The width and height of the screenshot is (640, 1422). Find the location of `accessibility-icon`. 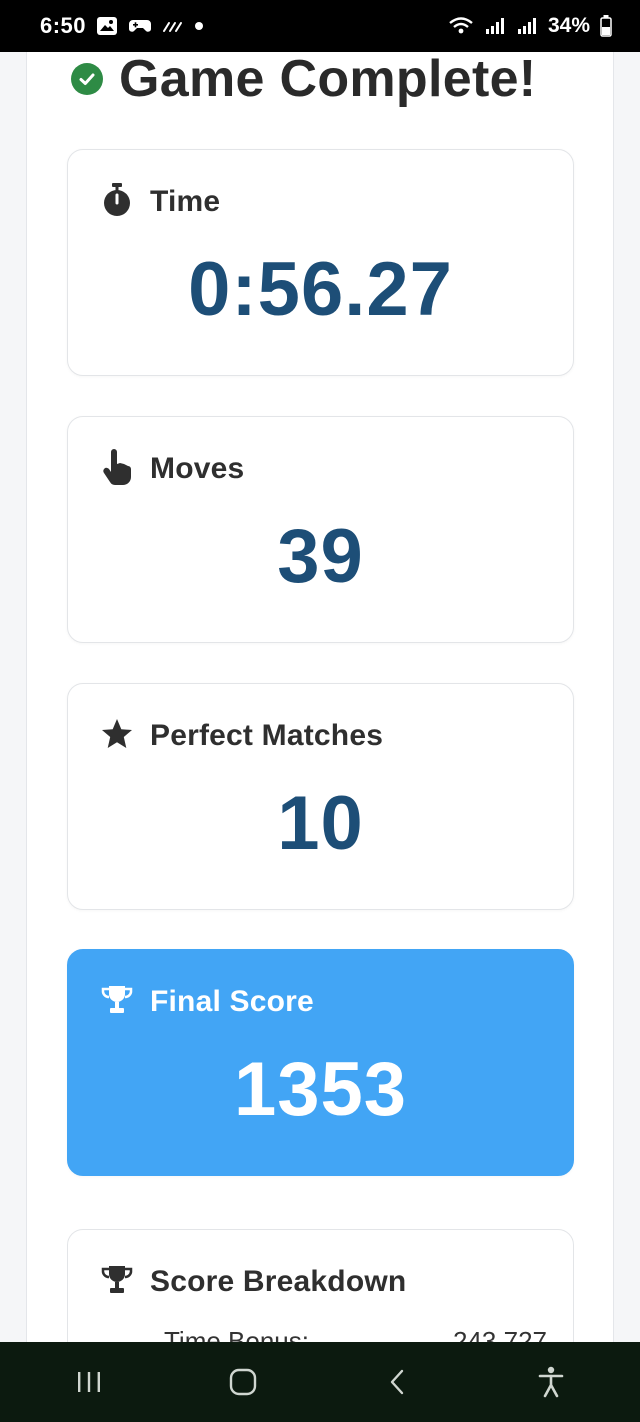

accessibility-icon is located at coordinates (551, 1382).